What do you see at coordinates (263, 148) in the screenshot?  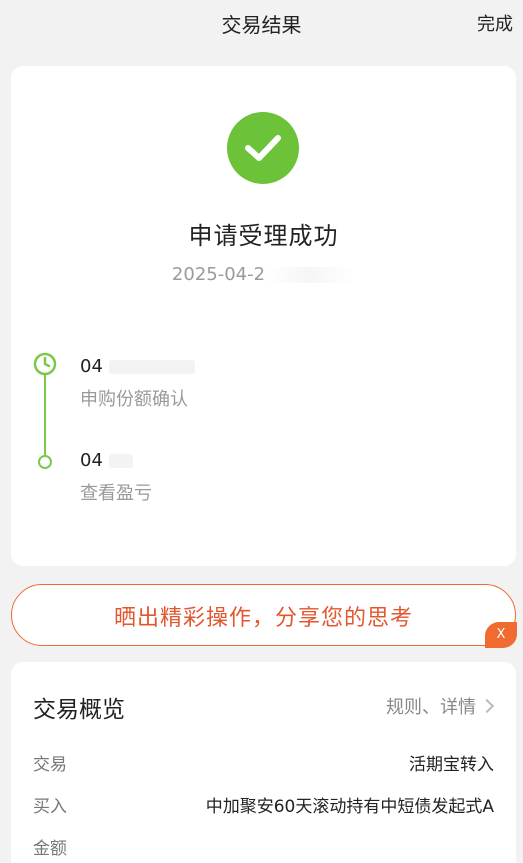 I see `success-check-icon` at bounding box center [263, 148].